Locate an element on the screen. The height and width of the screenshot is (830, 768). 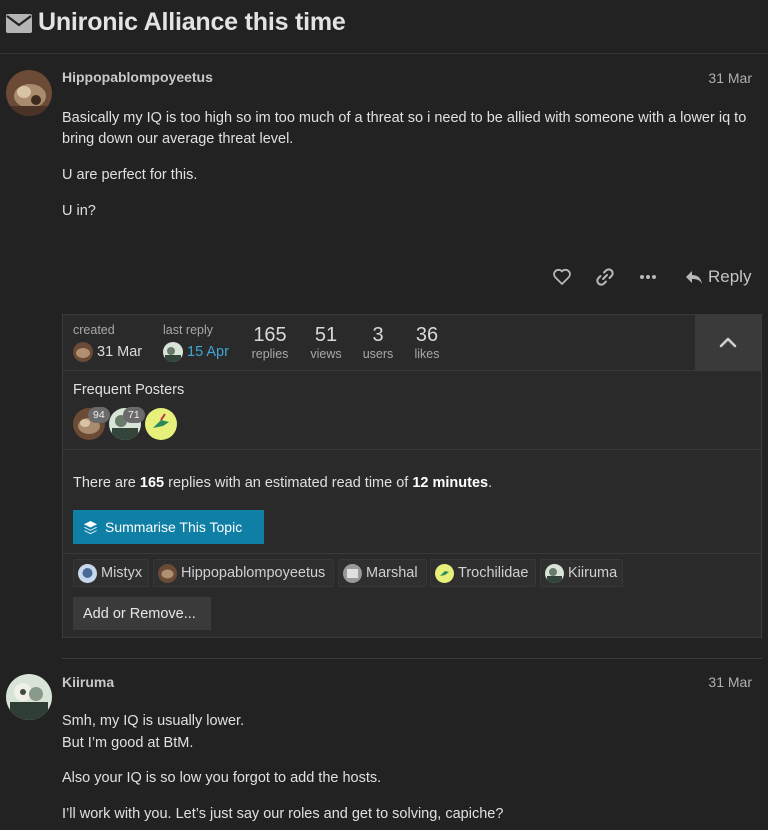
last-reply-label: last reply is located at coordinates (188, 330).